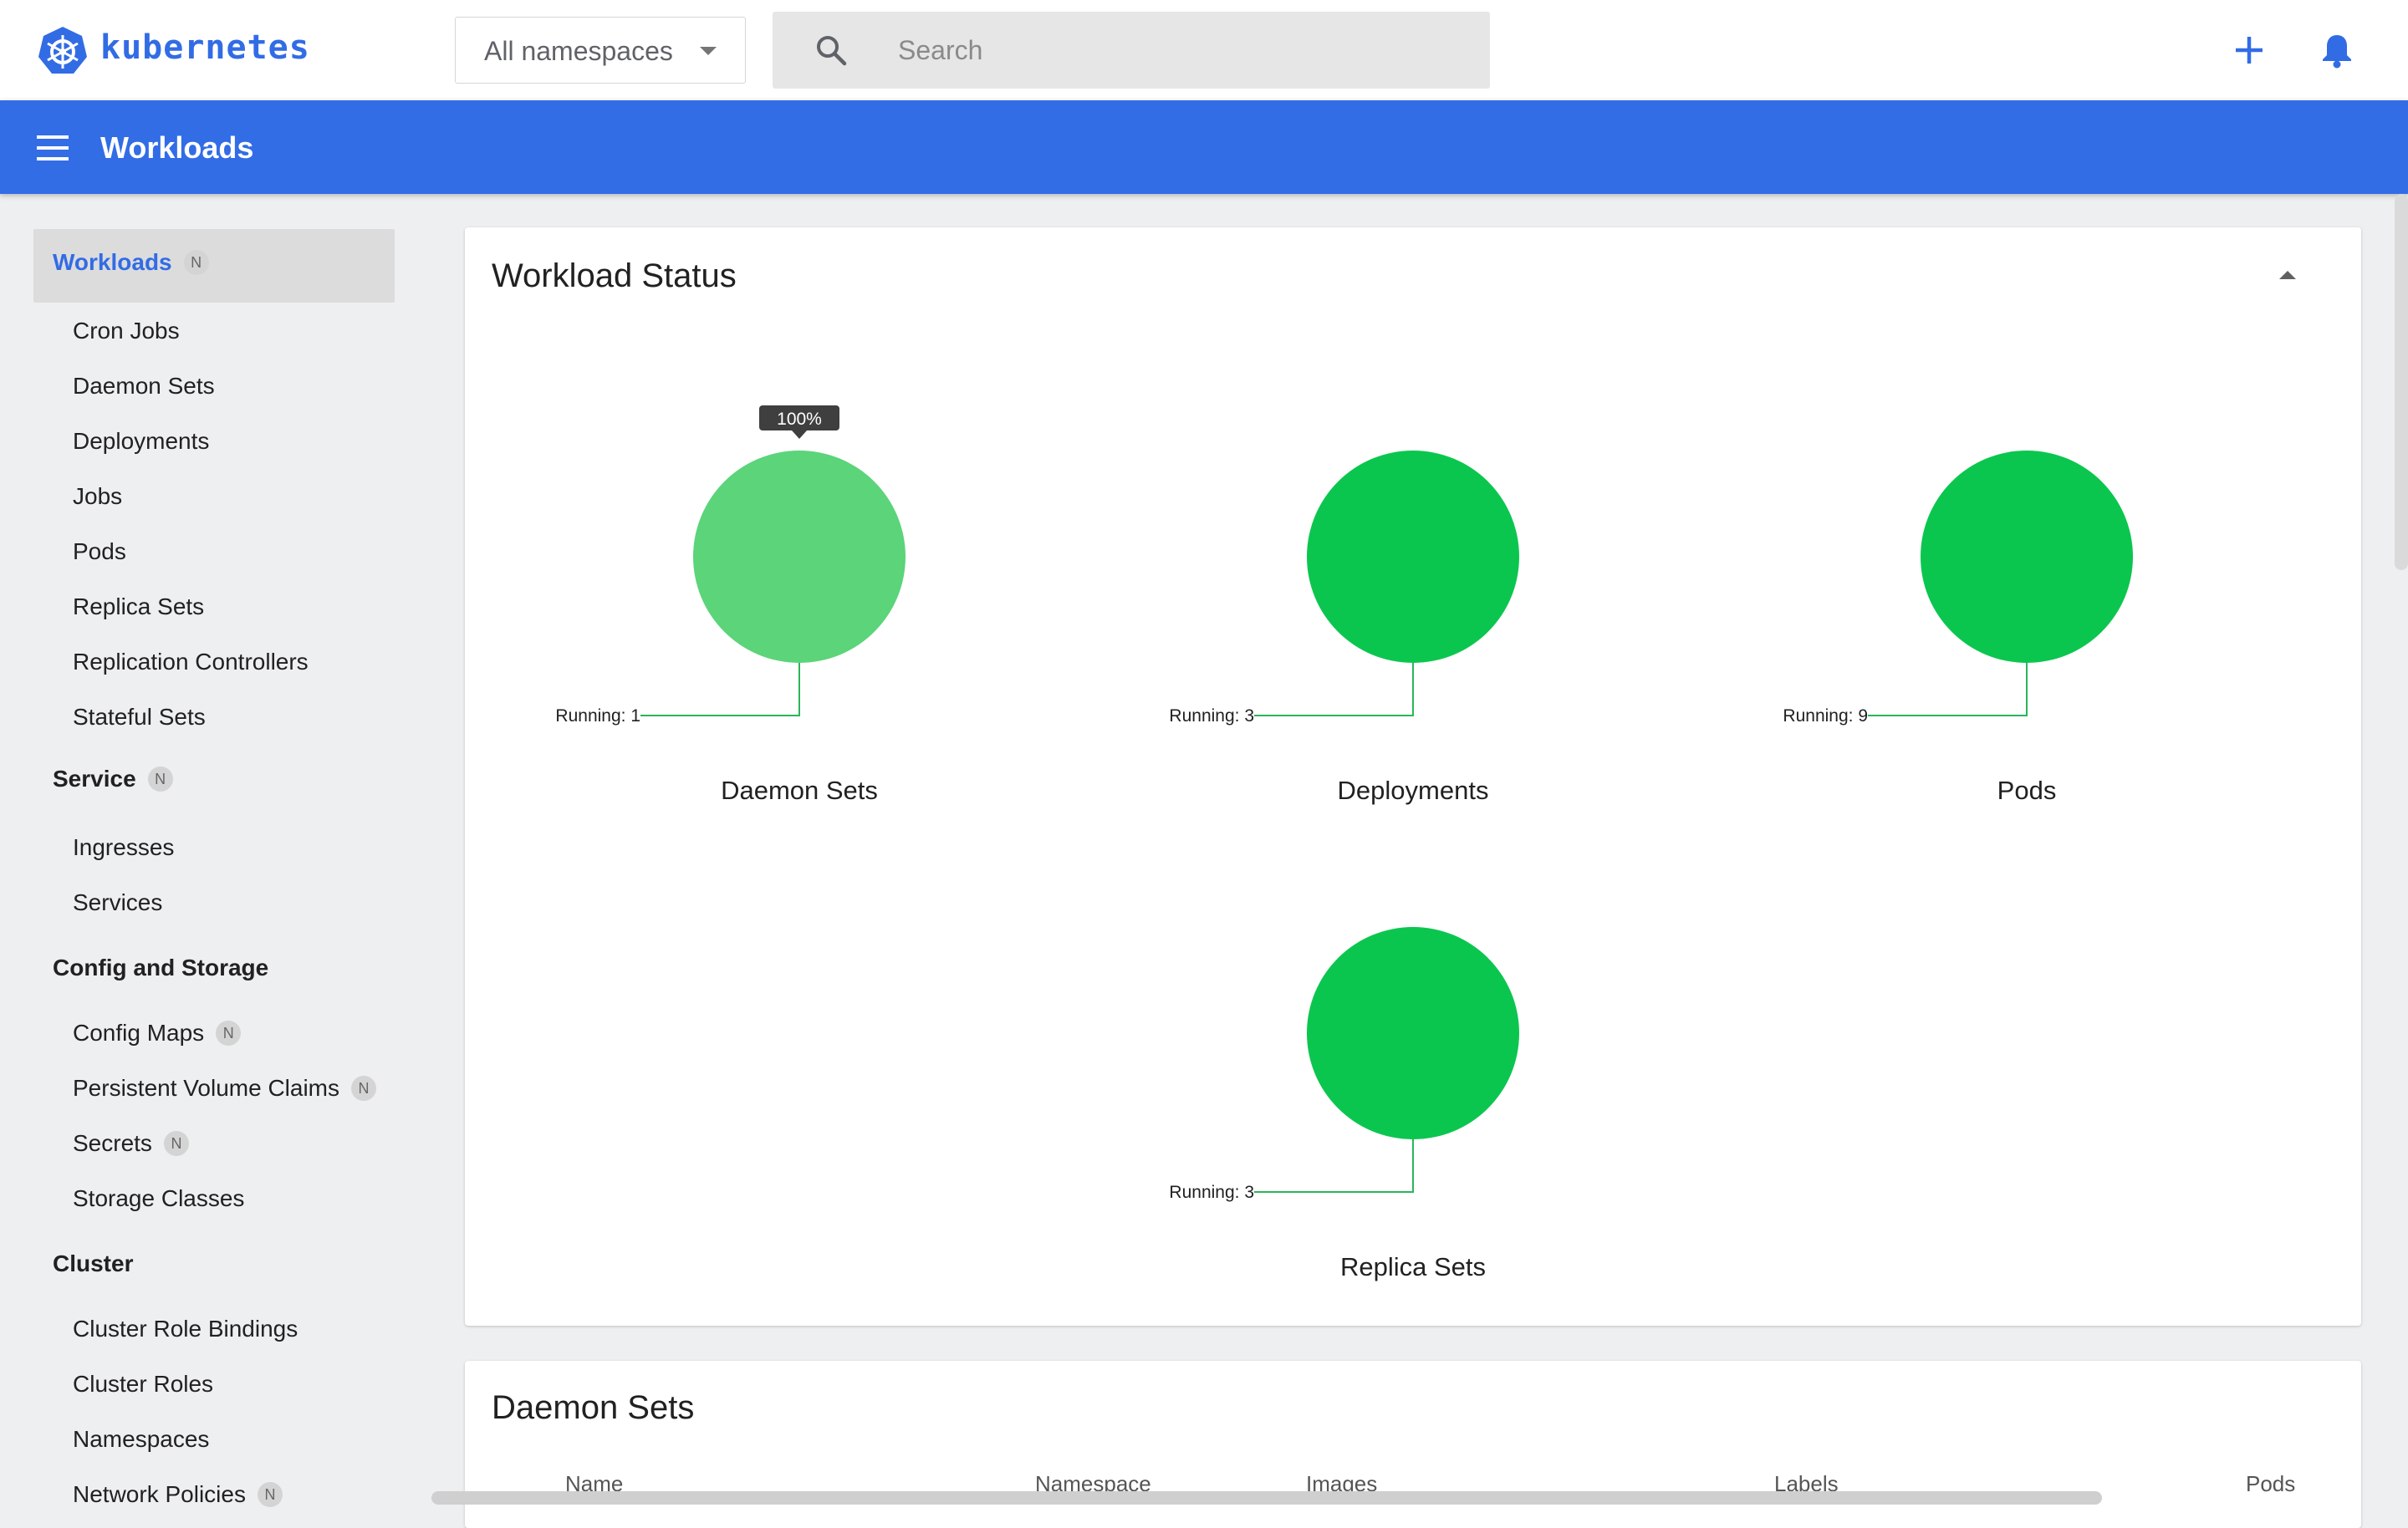 The width and height of the screenshot is (2408, 1528). I want to click on sidebar-item-service: Service N, so click(113, 779).